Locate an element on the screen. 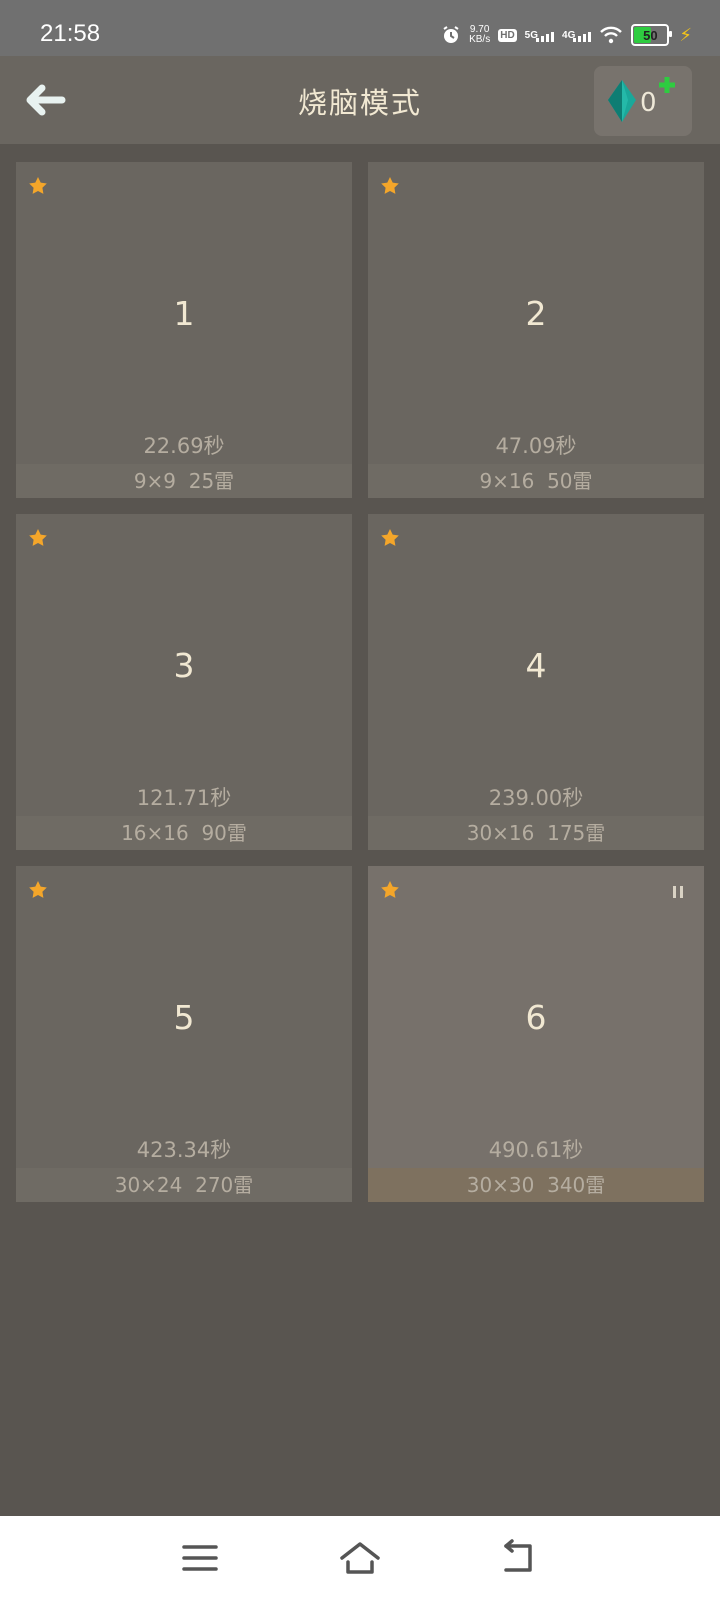  menu-button is located at coordinates (200, 1558).